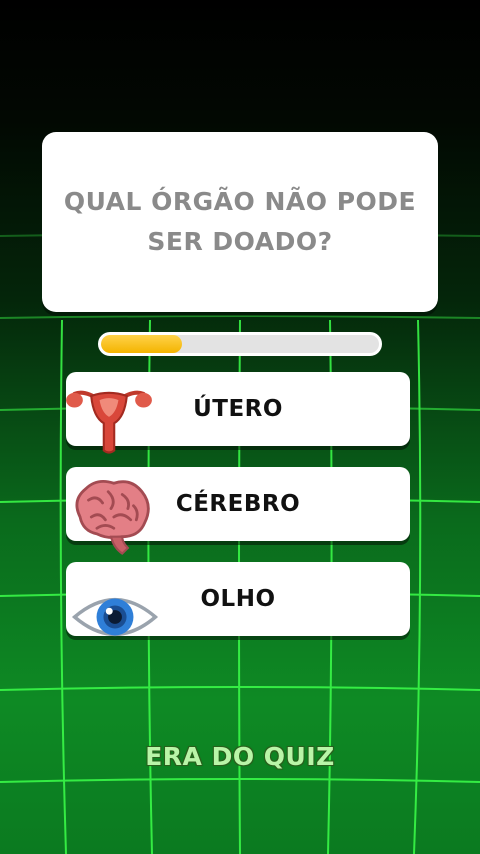  What do you see at coordinates (240, 344) in the screenshot?
I see `timer-progress-bar` at bounding box center [240, 344].